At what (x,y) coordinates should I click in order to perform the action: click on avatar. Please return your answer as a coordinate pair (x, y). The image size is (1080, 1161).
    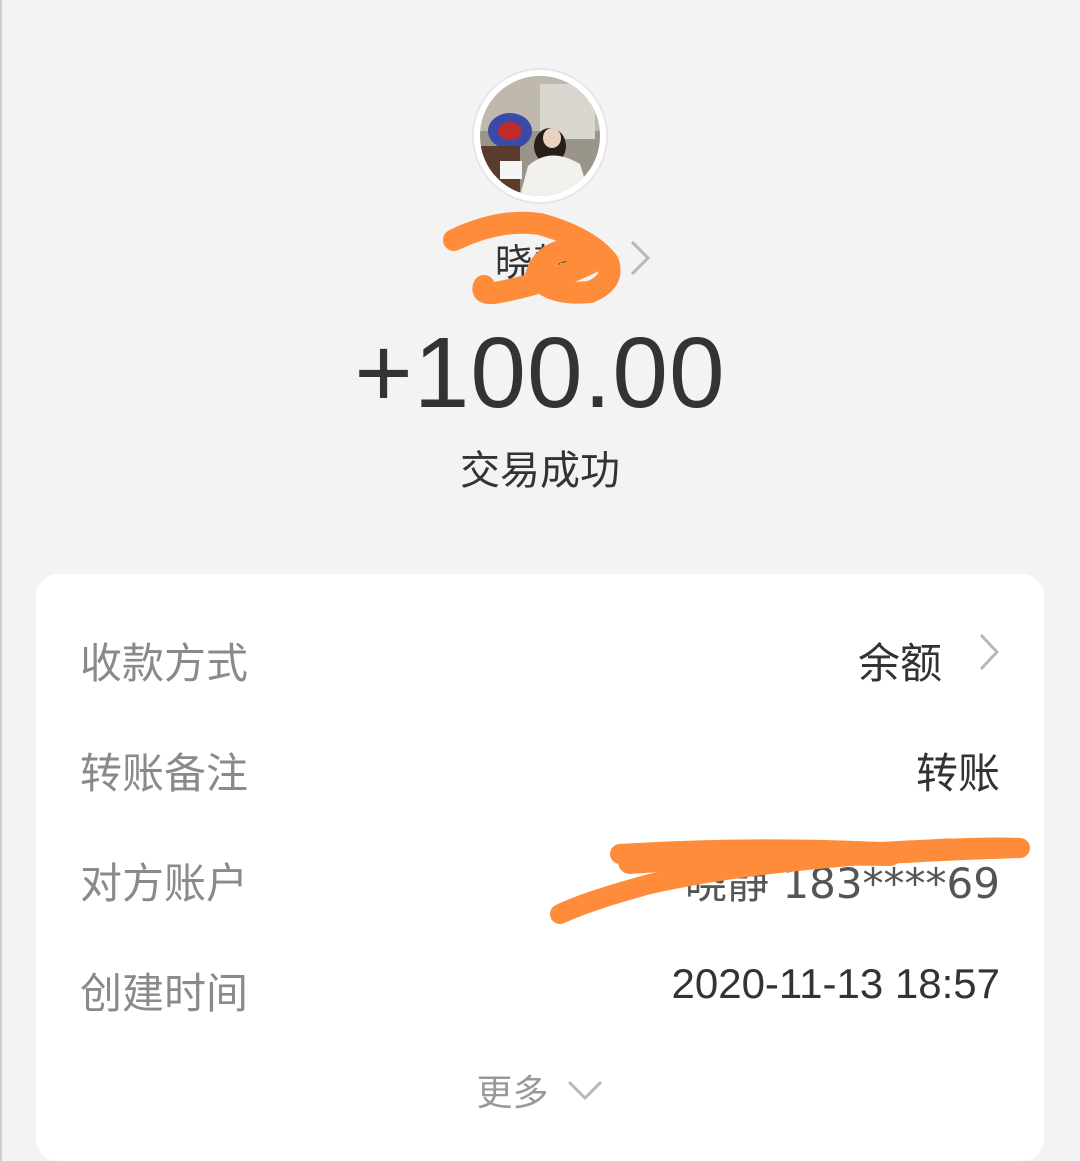
    Looking at the image, I should click on (540, 136).